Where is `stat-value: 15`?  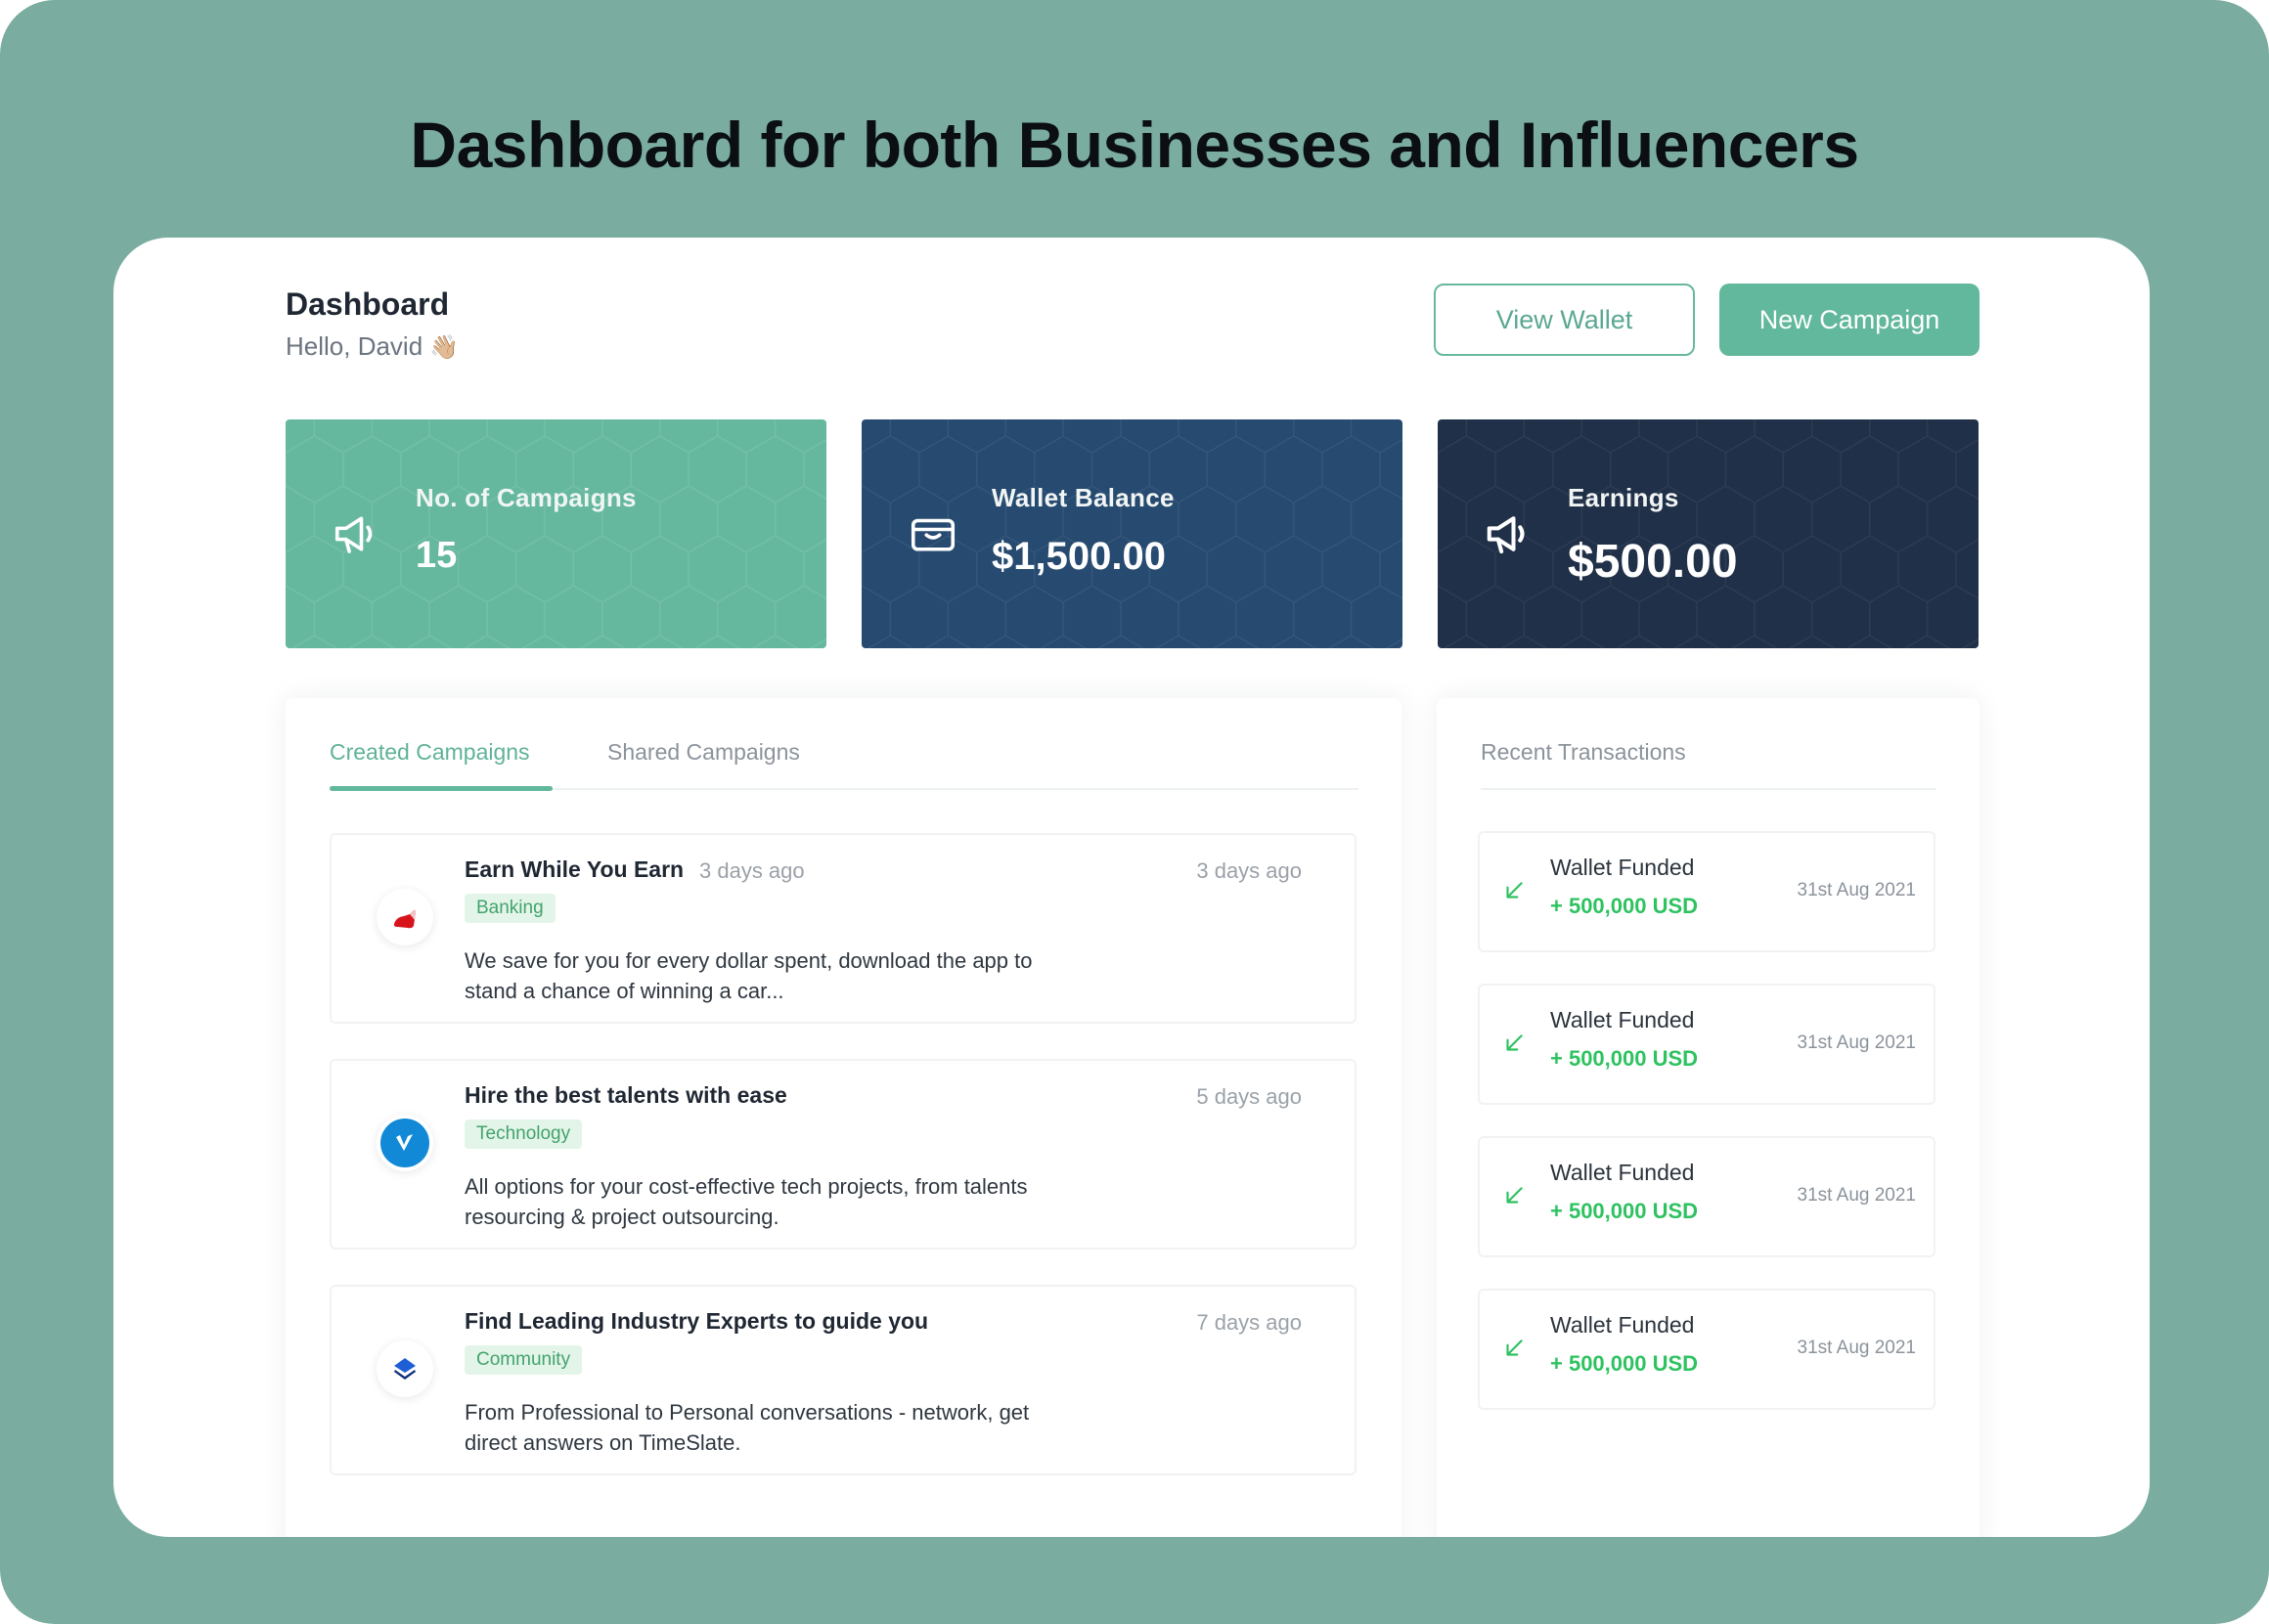 stat-value: 15 is located at coordinates (437, 556).